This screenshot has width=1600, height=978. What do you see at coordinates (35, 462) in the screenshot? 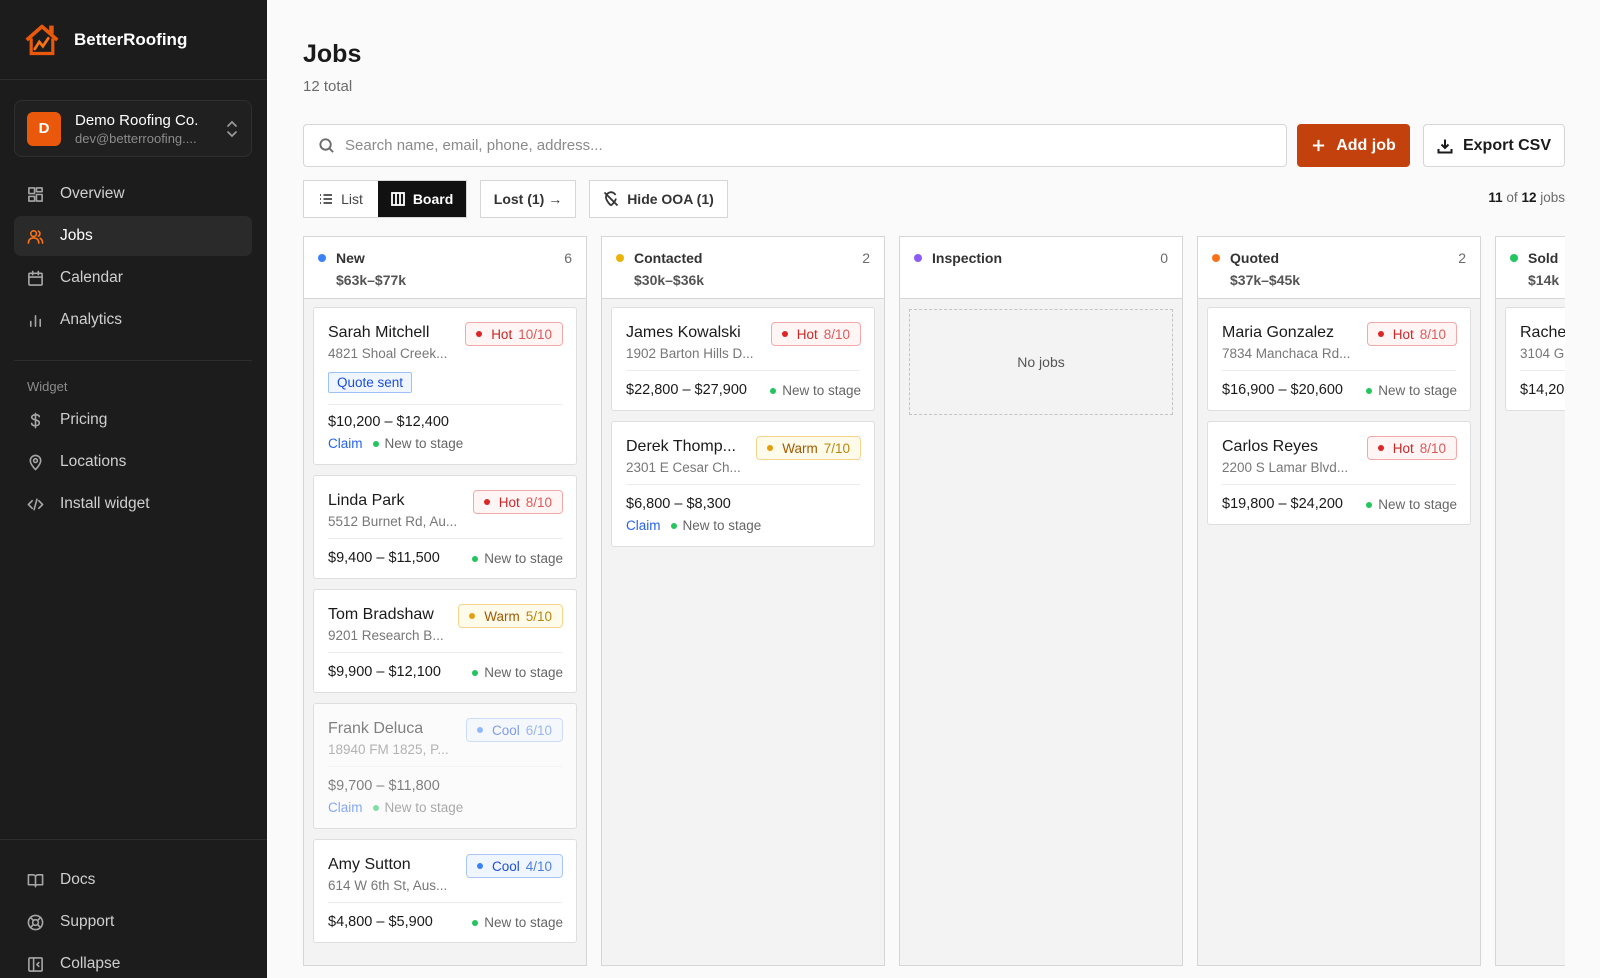
I see `map-pin-icon` at bounding box center [35, 462].